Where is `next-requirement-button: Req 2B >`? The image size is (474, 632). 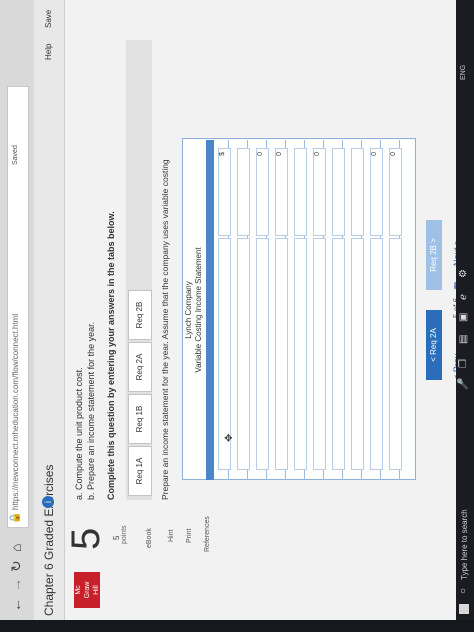 next-requirement-button: Req 2B > is located at coordinates (434, 255).